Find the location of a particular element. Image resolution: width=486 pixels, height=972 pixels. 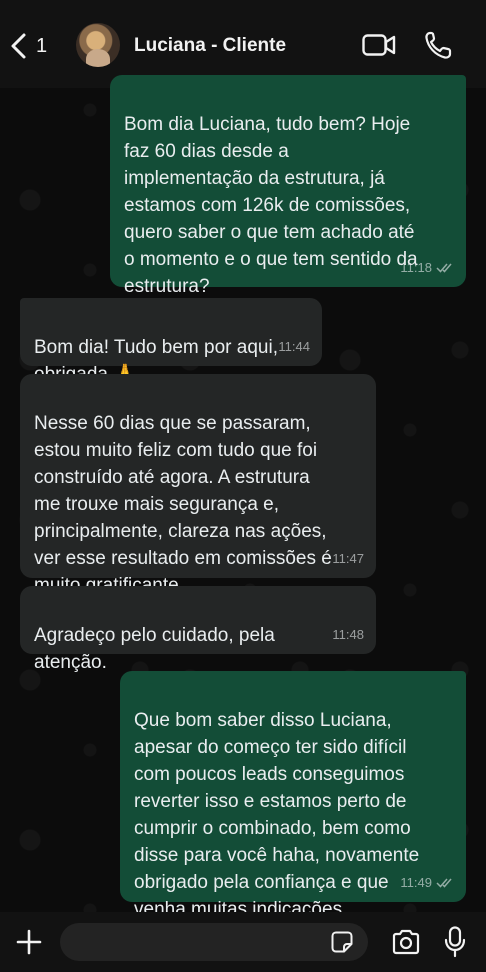

contact-name: Luciana - Cliente is located at coordinates (210, 46).